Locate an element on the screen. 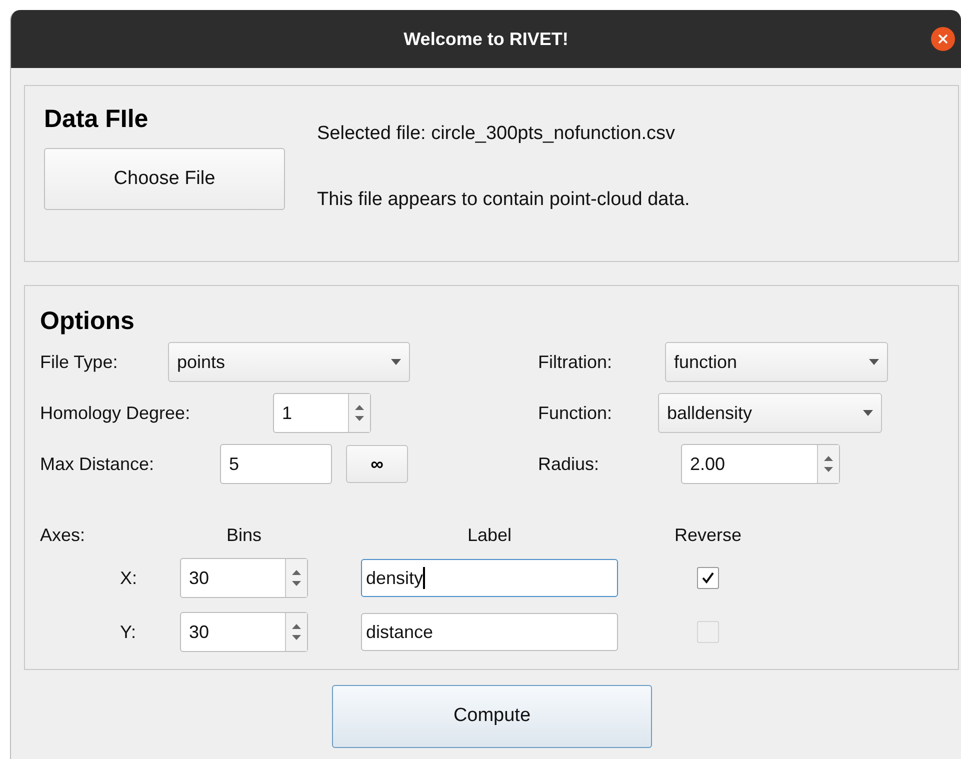 The width and height of the screenshot is (961, 759). column-header: Axes: is located at coordinates (63, 535).